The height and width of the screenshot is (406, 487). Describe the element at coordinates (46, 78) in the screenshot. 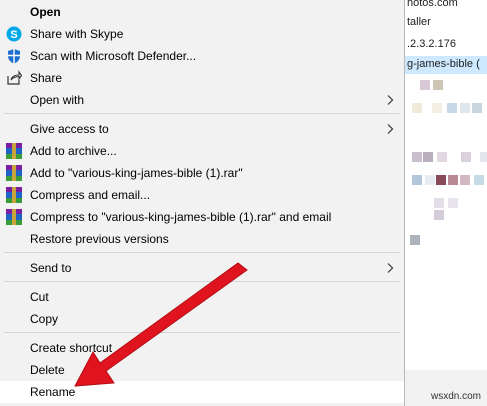

I see `menu-item-label: Share` at that location.